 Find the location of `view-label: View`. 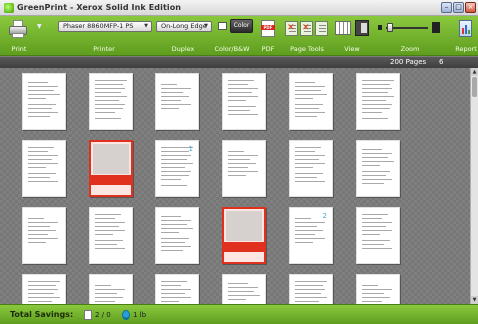

view-label: View is located at coordinates (352, 49).